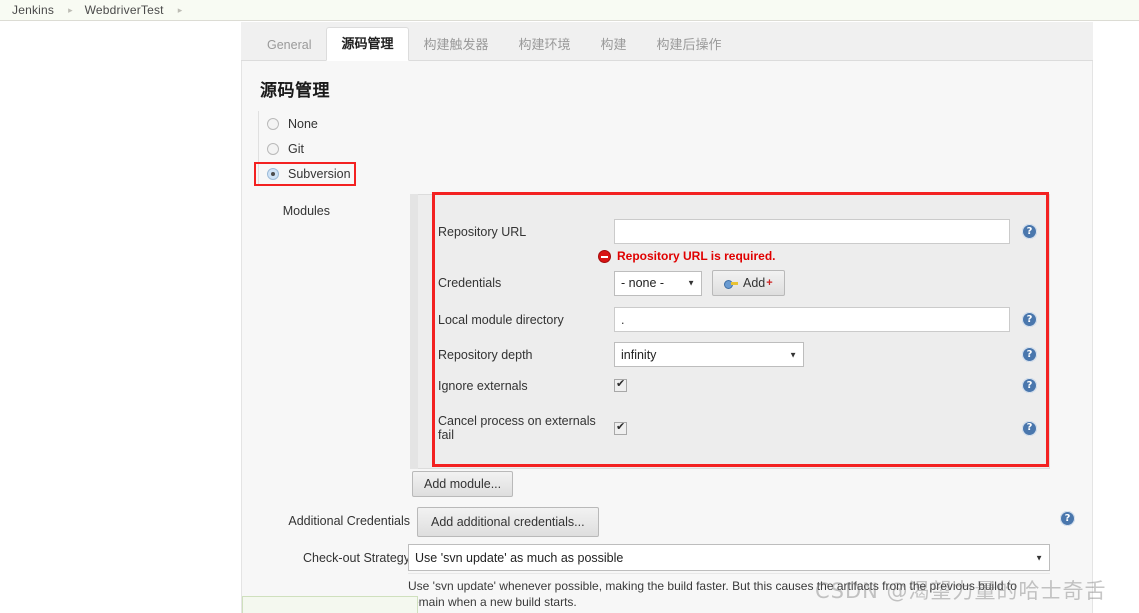  What do you see at coordinates (273, 123) in the screenshot?
I see `radio-none-icon` at bounding box center [273, 123].